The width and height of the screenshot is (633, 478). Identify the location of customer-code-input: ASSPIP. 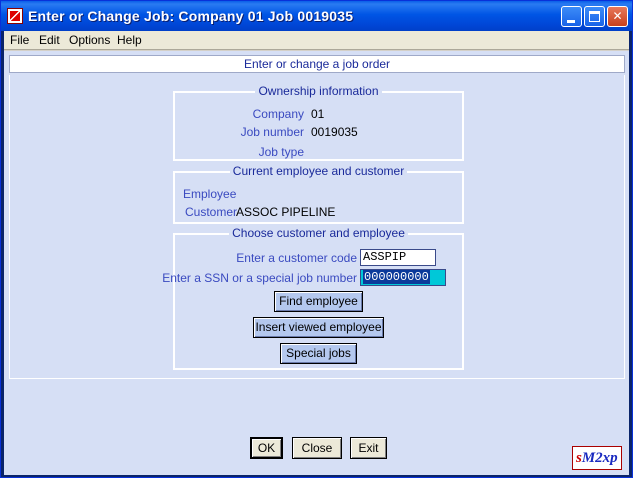
(398, 257).